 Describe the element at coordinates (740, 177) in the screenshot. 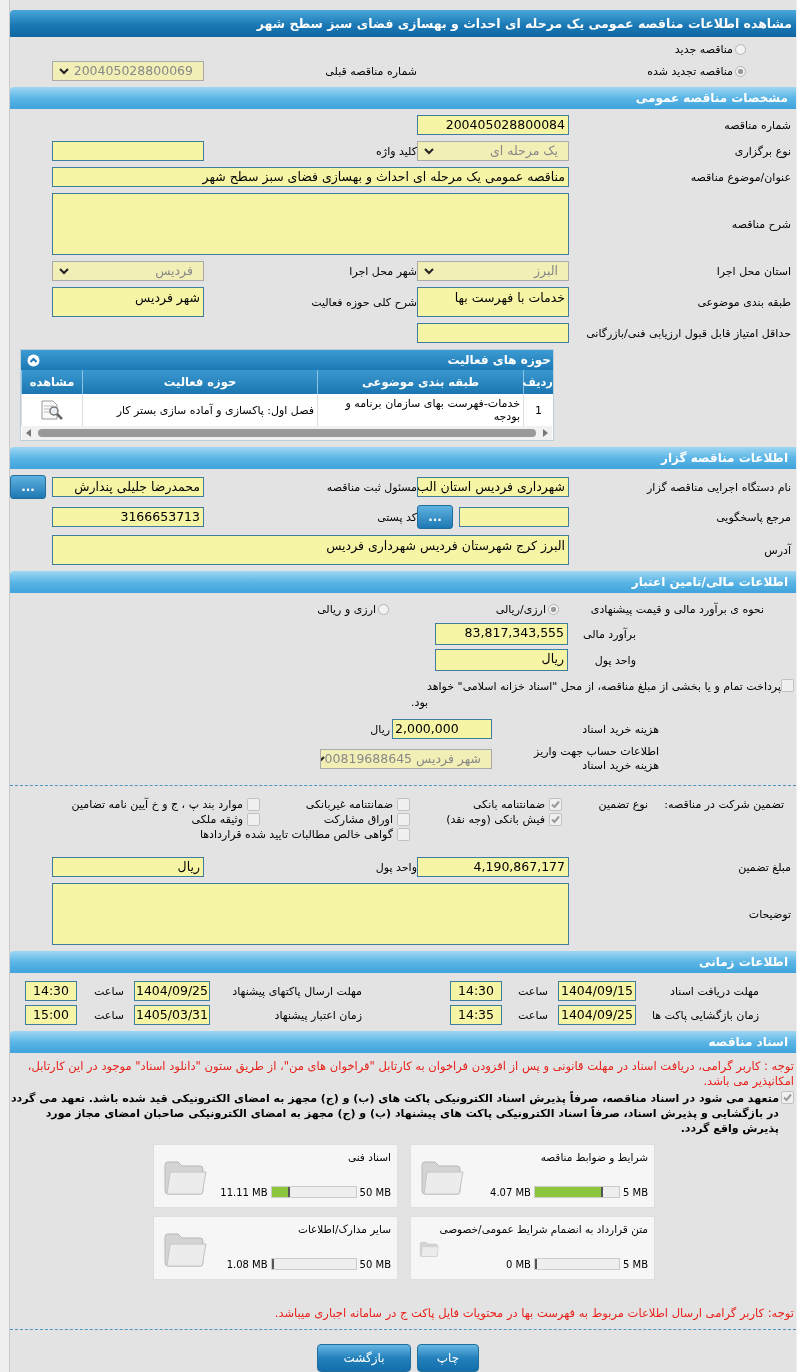

I see `field-label: عنوان/موضوع مناقصه` at that location.